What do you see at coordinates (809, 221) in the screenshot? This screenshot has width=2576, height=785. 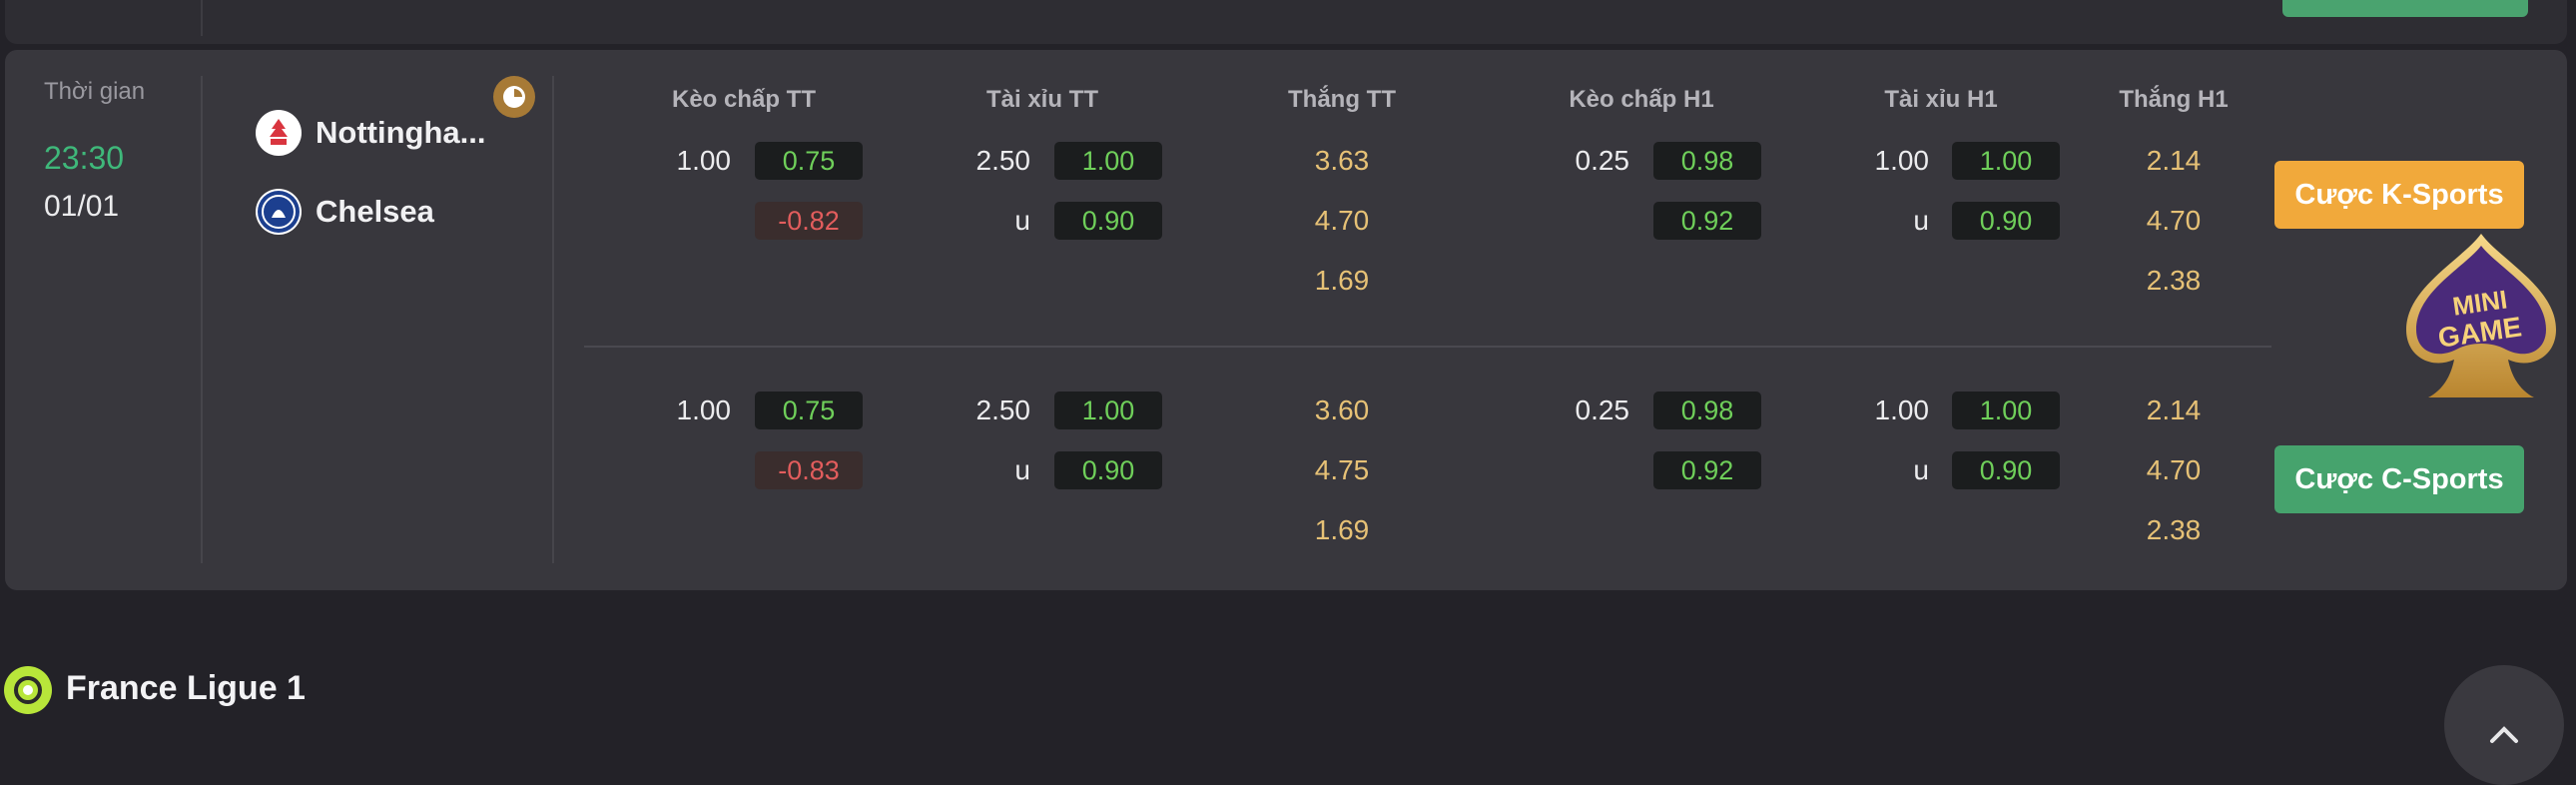 I see `odds-button: -0.82` at bounding box center [809, 221].